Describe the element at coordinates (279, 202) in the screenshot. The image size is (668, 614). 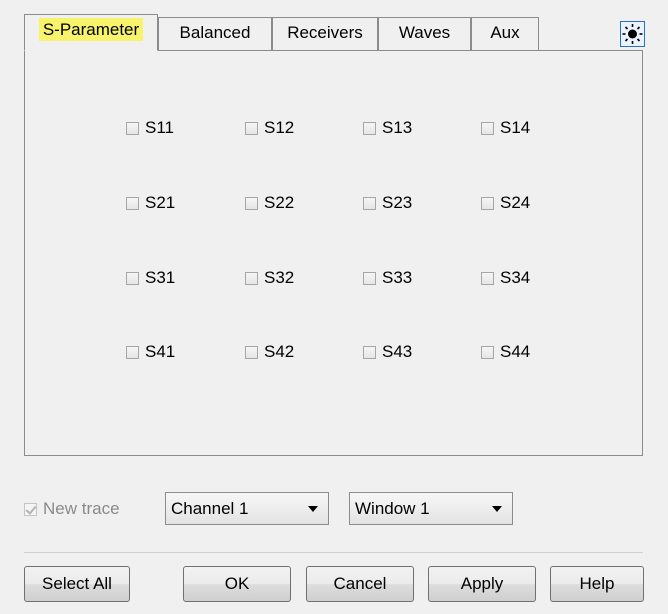
I see `checkbox-label: S22` at that location.